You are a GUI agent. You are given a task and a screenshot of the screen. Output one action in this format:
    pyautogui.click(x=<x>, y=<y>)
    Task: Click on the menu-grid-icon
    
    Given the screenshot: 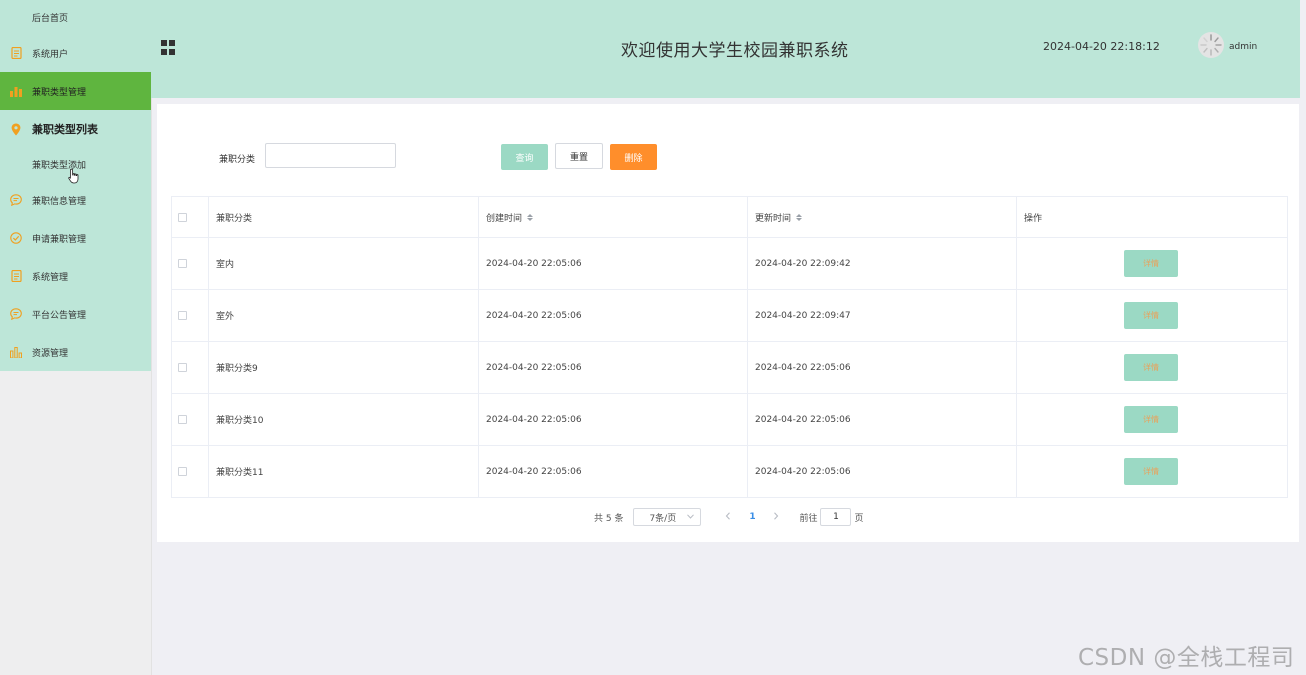 What is the action you would take?
    pyautogui.click(x=168, y=47)
    